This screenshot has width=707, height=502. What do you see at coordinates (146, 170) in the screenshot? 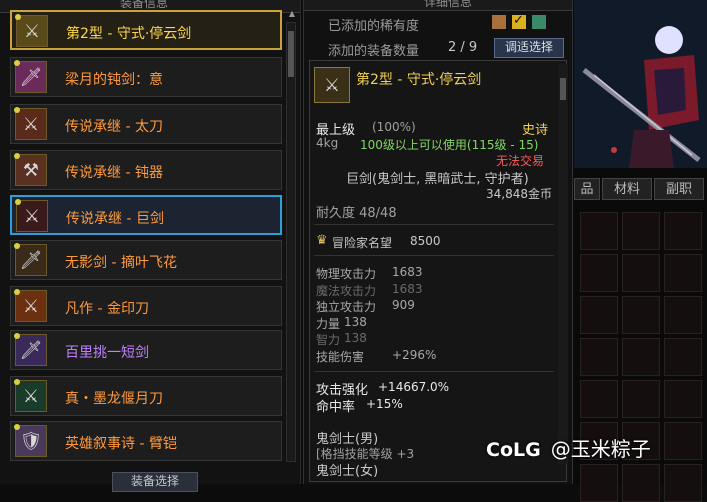
I see `equipment-item: ⚒ 传说承继 - 钝器` at bounding box center [146, 170].